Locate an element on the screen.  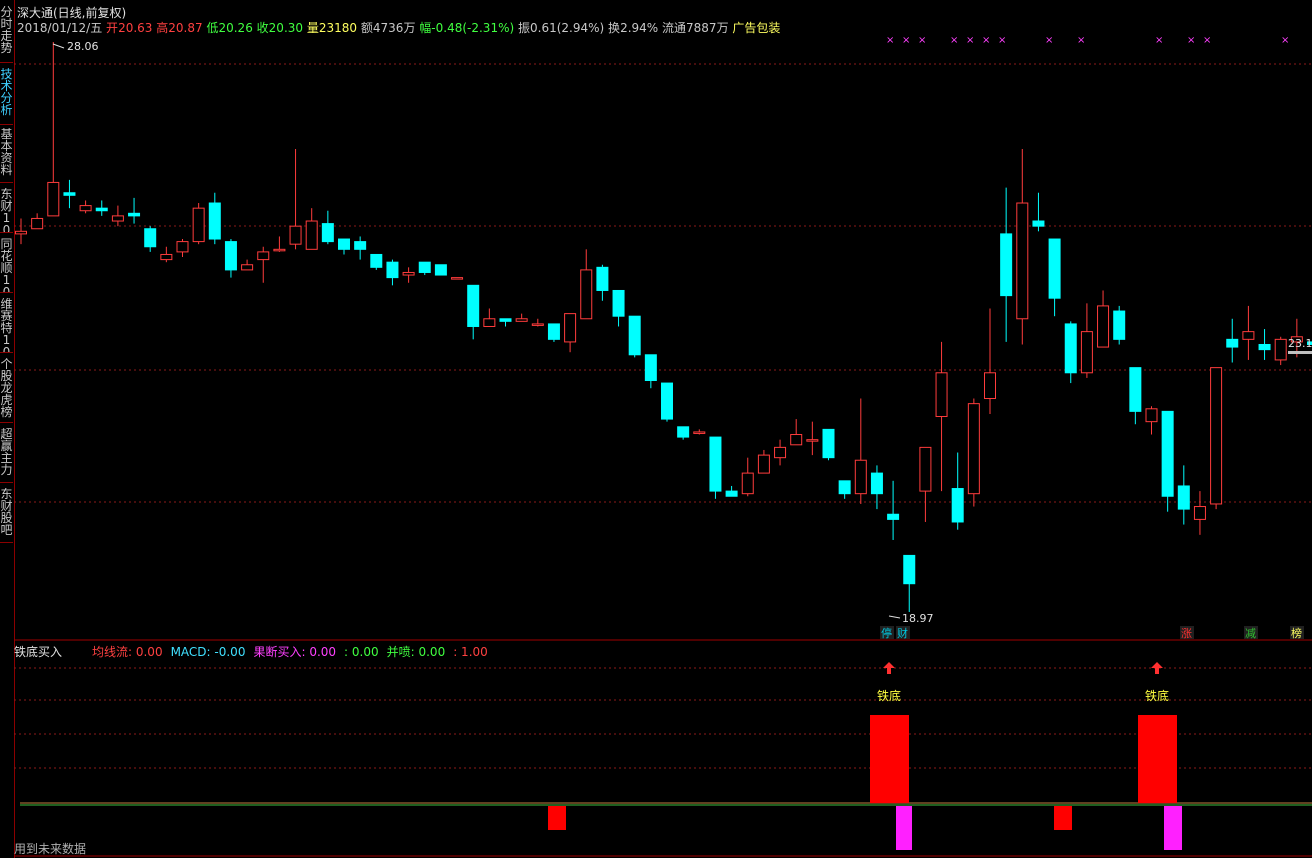
volume-value: 23180 is located at coordinates (338, 28).